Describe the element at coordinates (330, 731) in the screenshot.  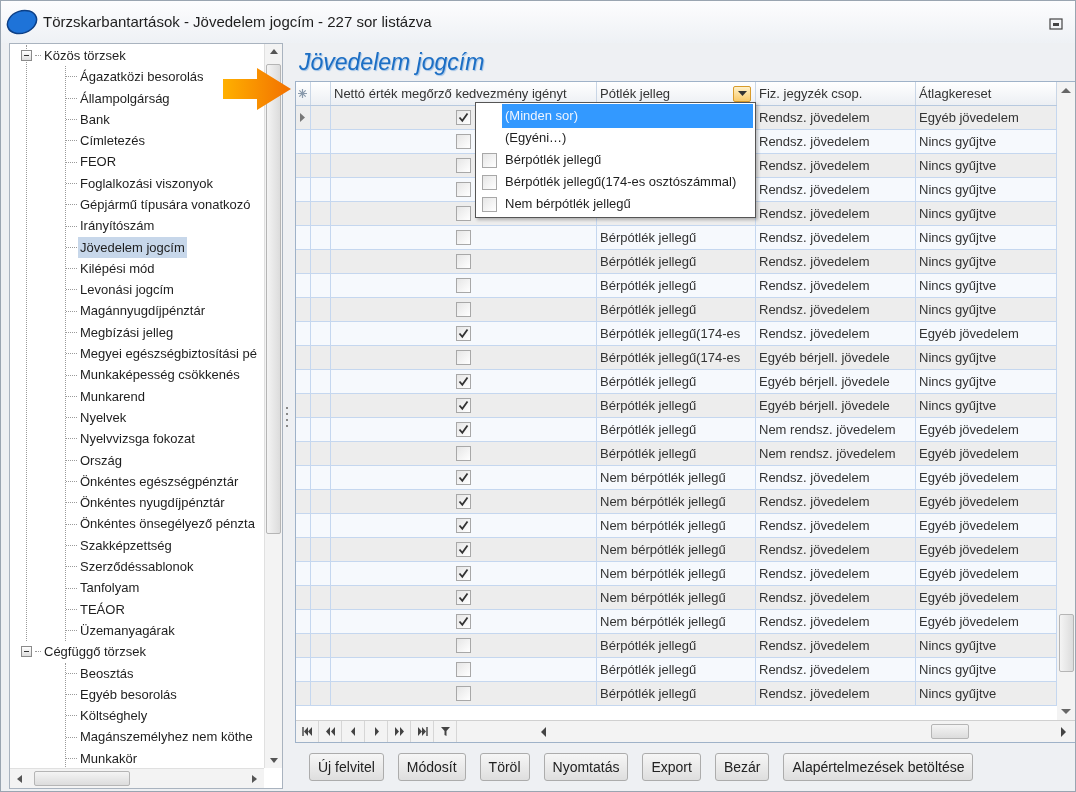
I see `previous-page-icon` at that location.